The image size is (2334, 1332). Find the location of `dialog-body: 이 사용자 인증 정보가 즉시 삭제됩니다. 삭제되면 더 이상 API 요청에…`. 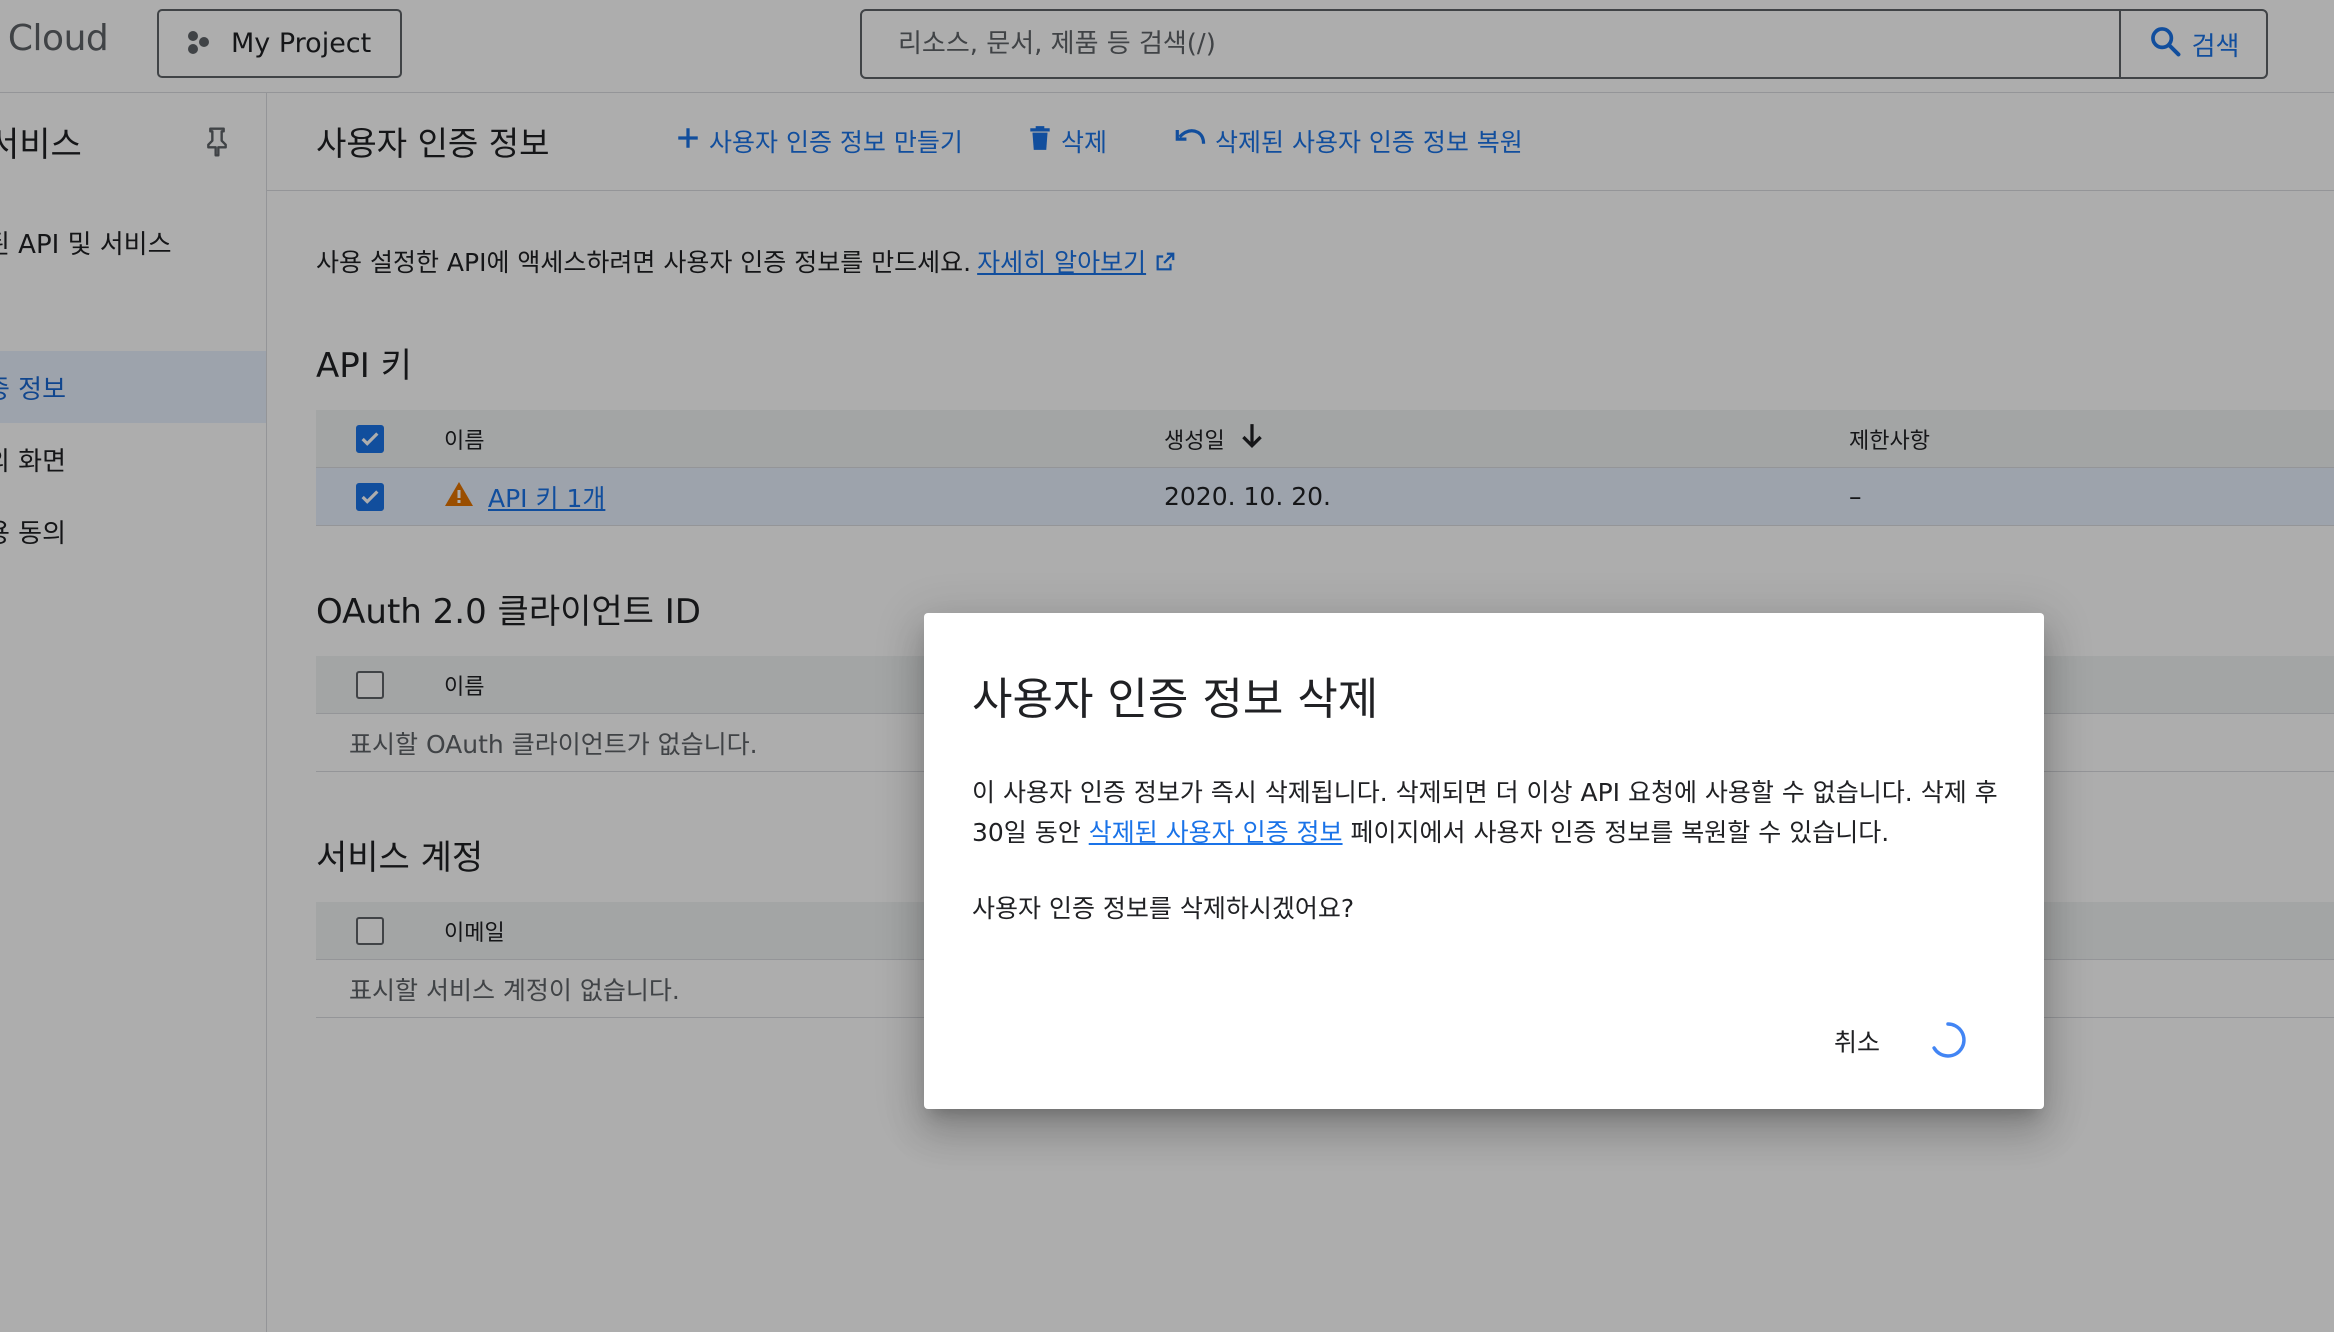

dialog-body: 이 사용자 인증 정보가 즉시 삭제됩니다. 삭제되면 더 이상 API 요청에… is located at coordinates (1487, 813).